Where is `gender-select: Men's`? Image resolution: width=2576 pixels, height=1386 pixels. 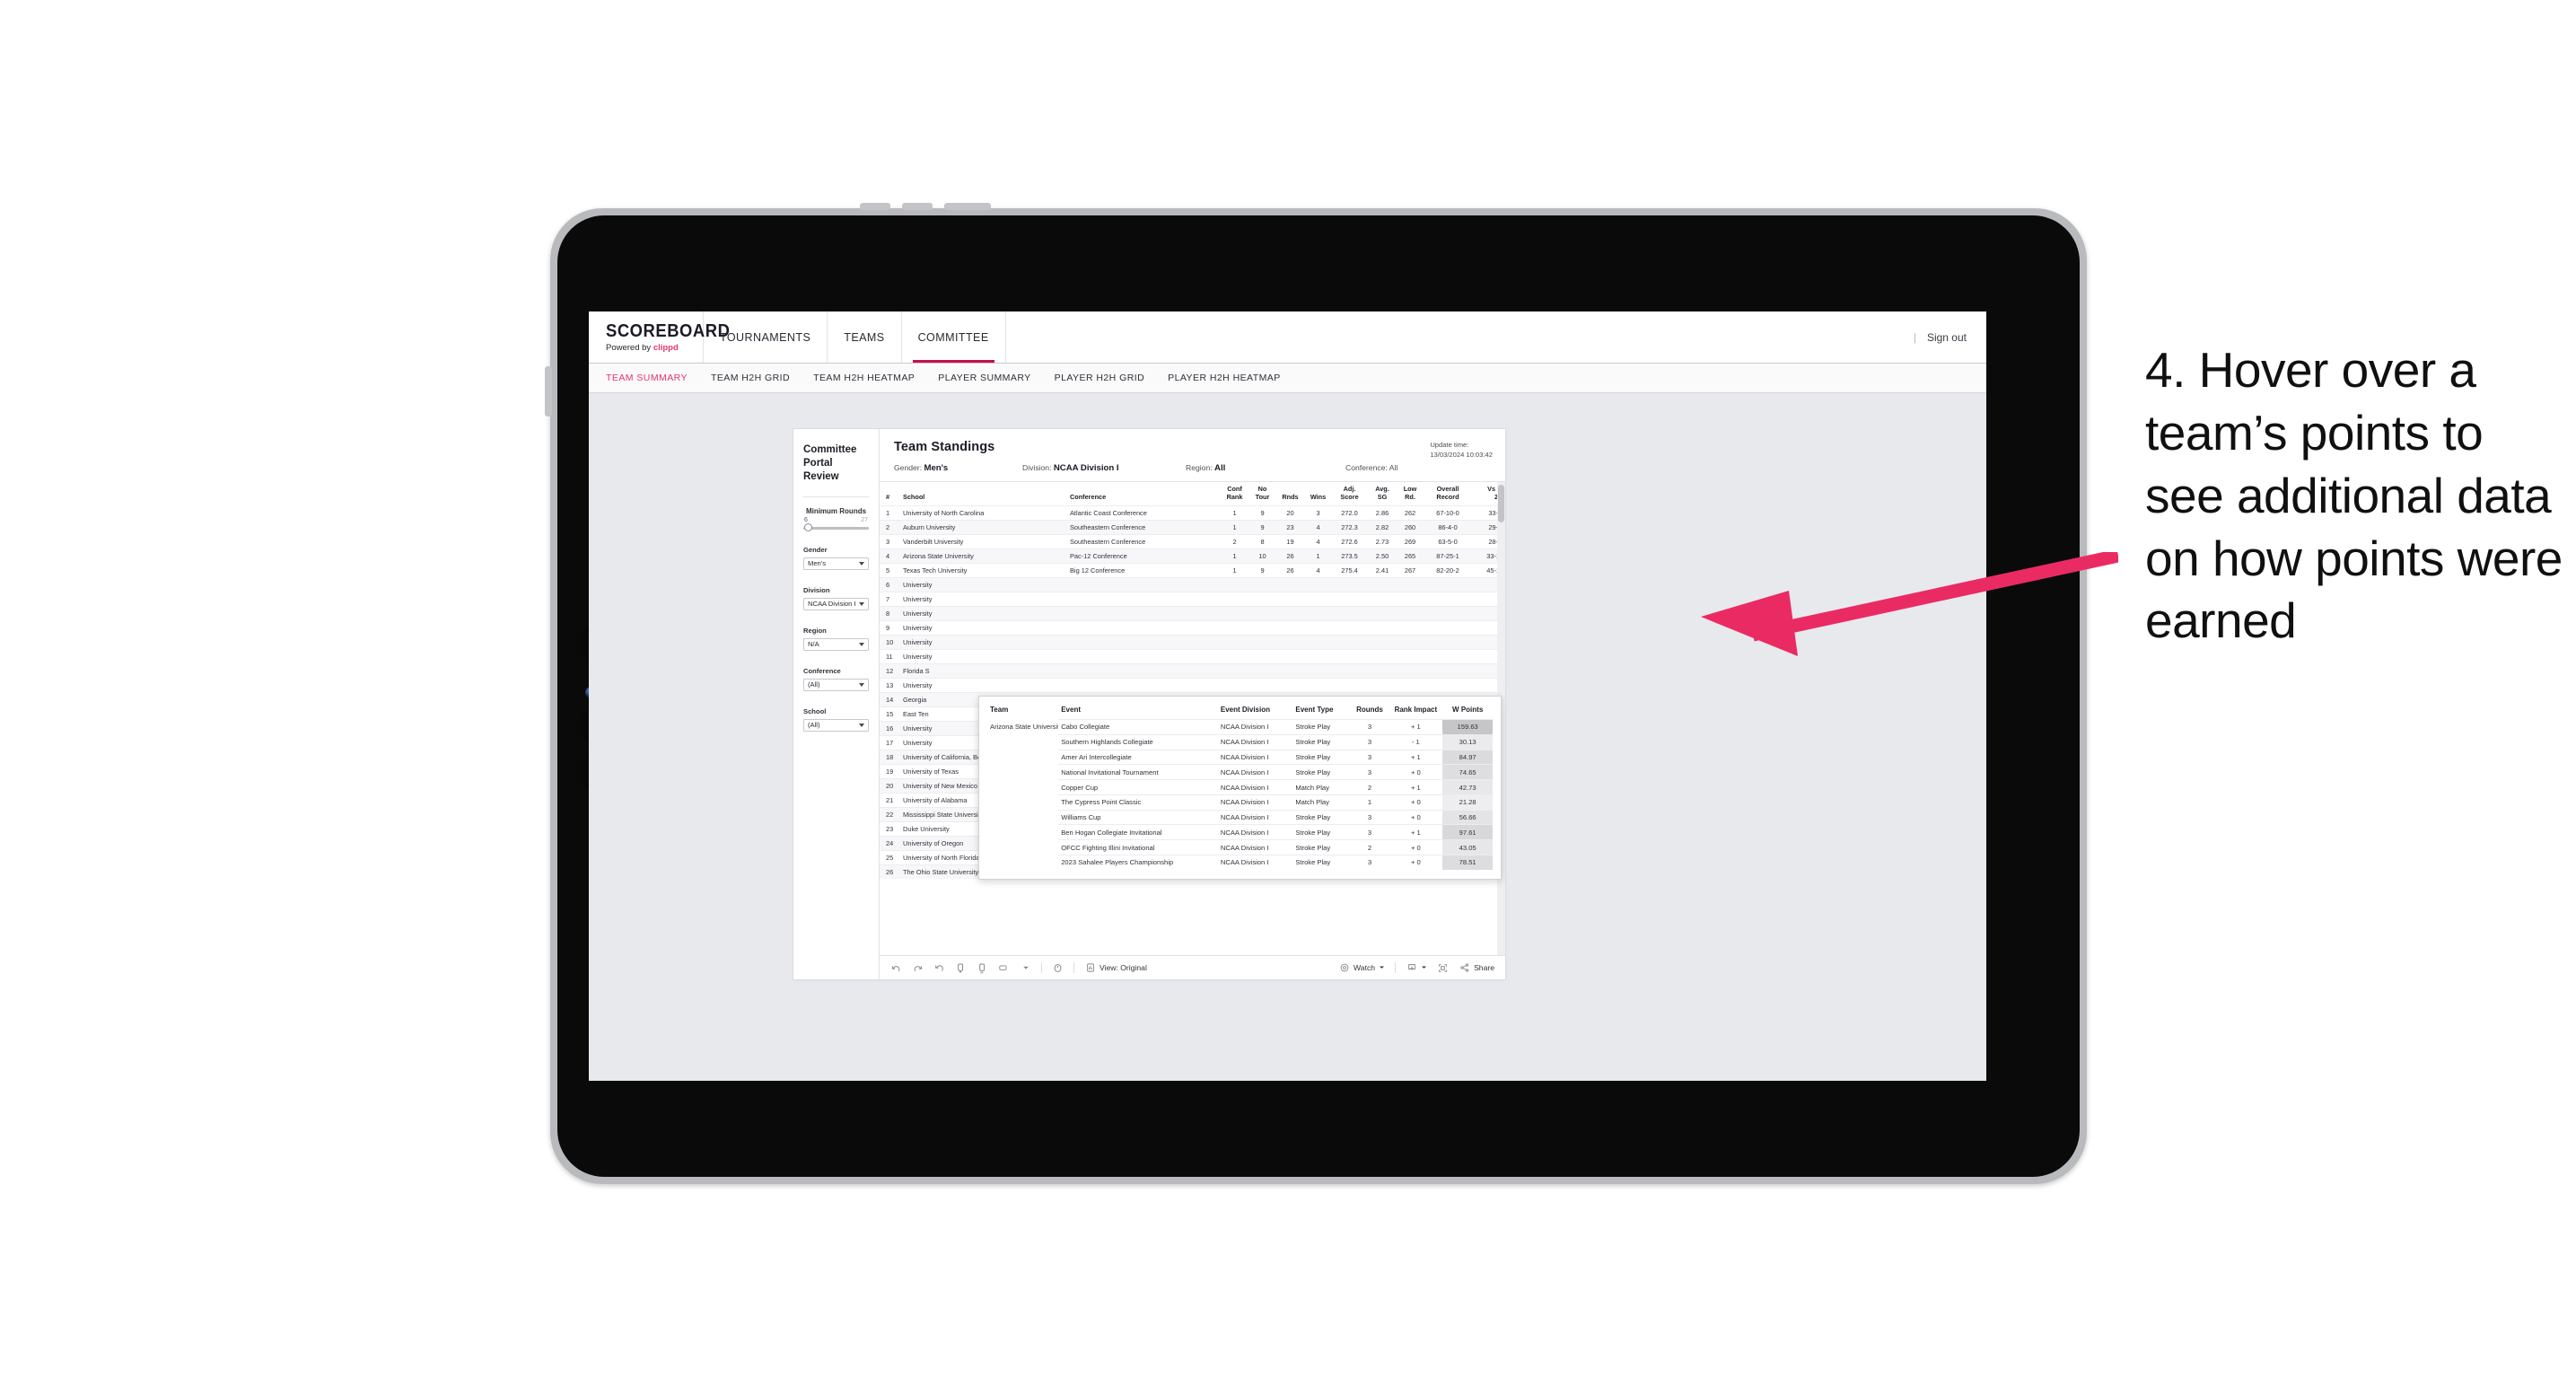
gender-select: Men's is located at coordinates (836, 563).